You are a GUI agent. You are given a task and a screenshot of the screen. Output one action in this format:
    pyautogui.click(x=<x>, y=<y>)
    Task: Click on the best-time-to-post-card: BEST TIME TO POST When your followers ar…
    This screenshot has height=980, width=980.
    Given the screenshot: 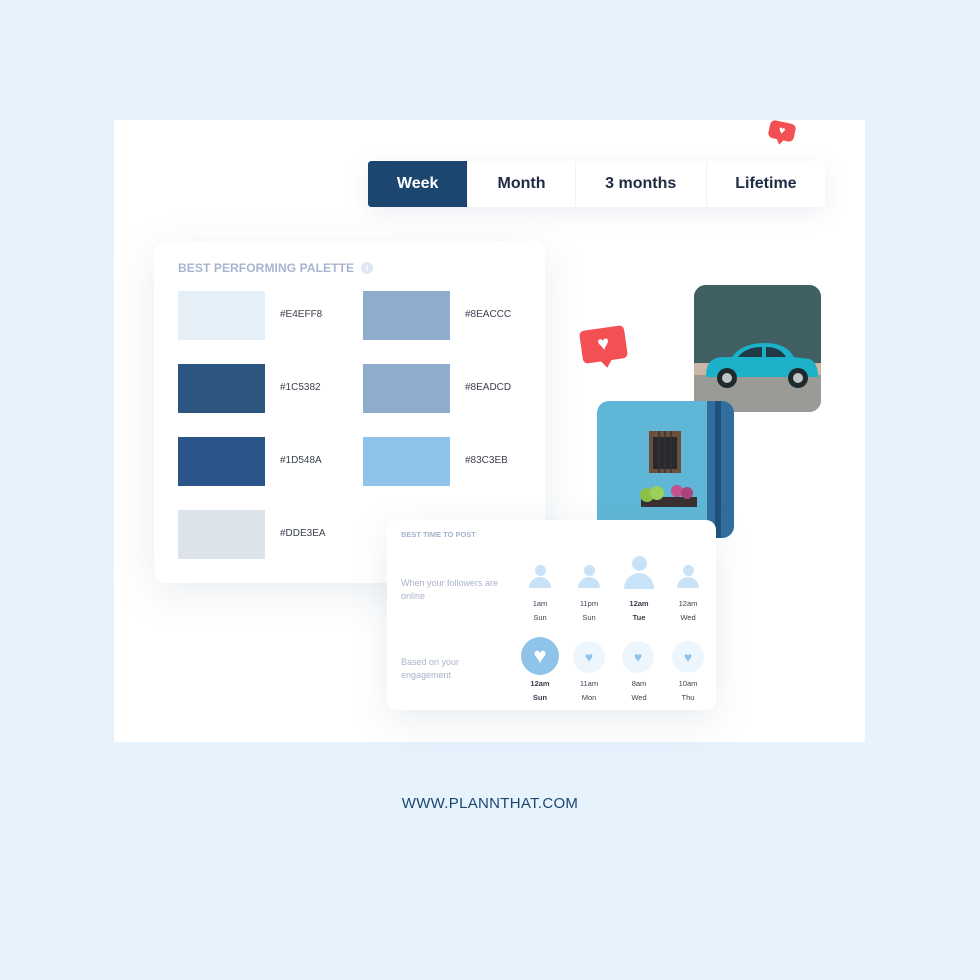 What is the action you would take?
    pyautogui.click(x=551, y=615)
    